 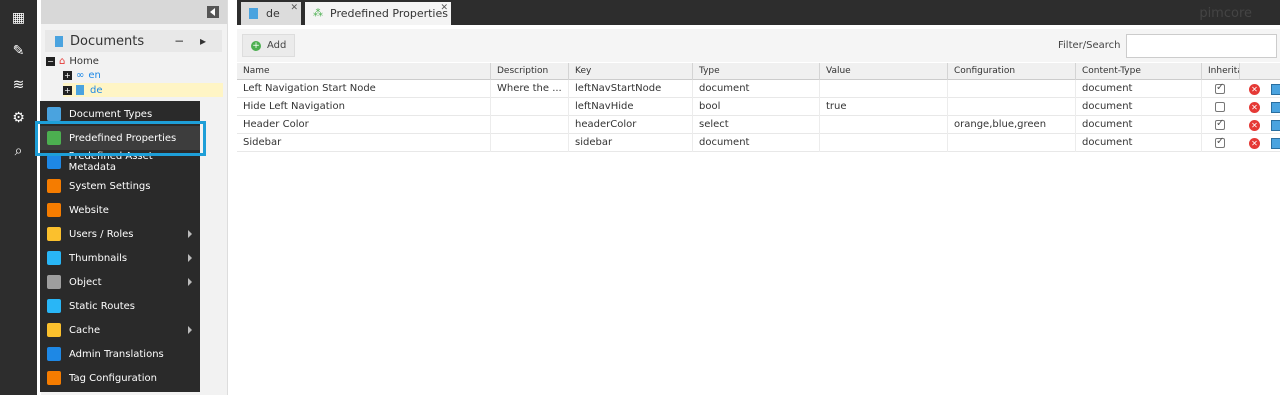 What do you see at coordinates (120, 186) in the screenshot?
I see `menu-item-system-settings: System Settings` at bounding box center [120, 186].